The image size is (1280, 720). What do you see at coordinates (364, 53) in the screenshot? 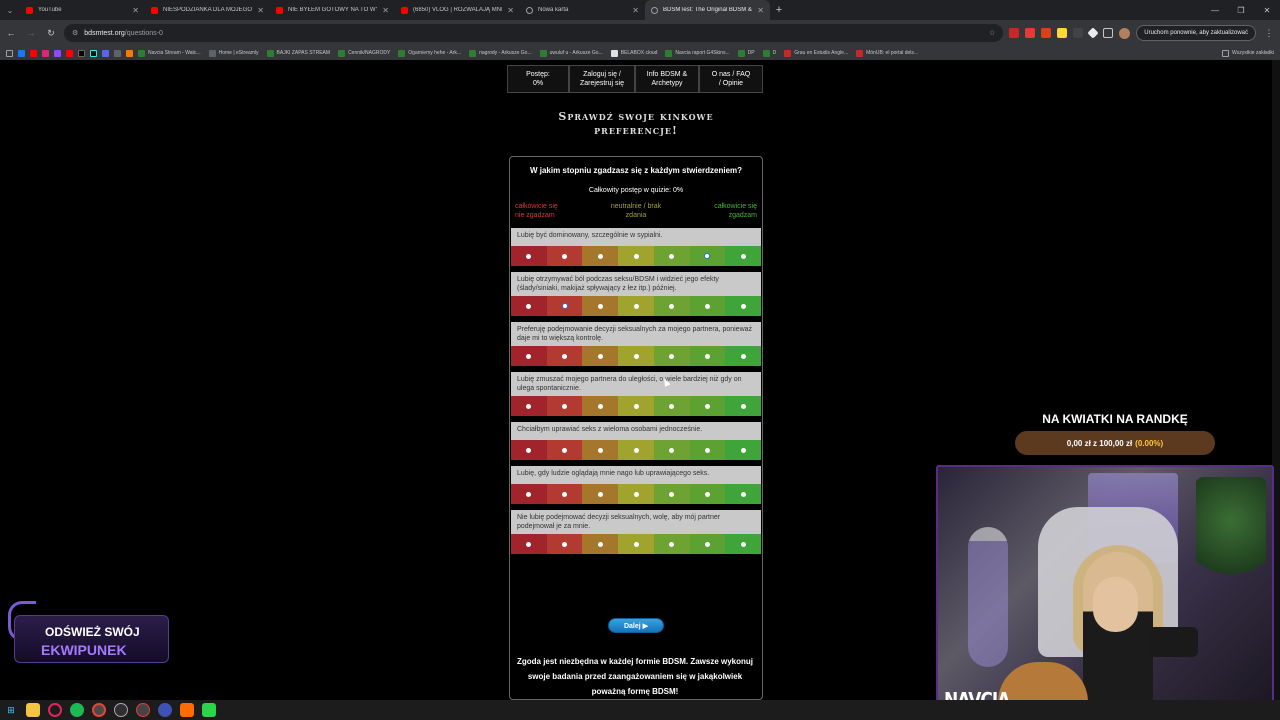
I see `bookmark-item: Cennik/NAGRODY` at bounding box center [364, 53].